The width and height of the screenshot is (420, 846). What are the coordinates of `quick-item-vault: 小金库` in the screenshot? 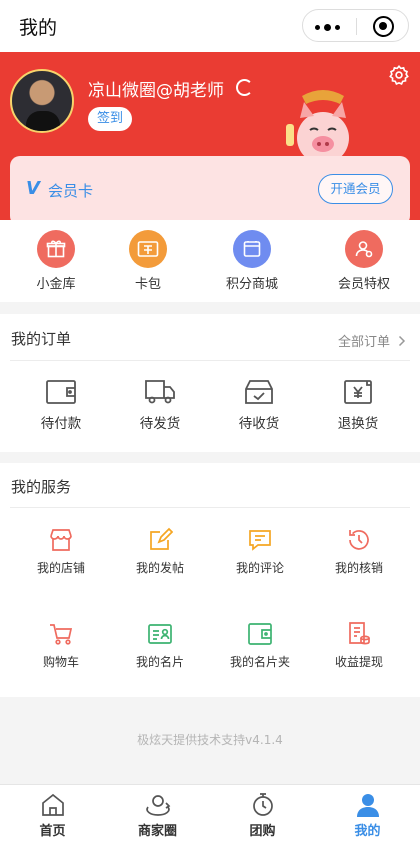 It's located at (56, 261).